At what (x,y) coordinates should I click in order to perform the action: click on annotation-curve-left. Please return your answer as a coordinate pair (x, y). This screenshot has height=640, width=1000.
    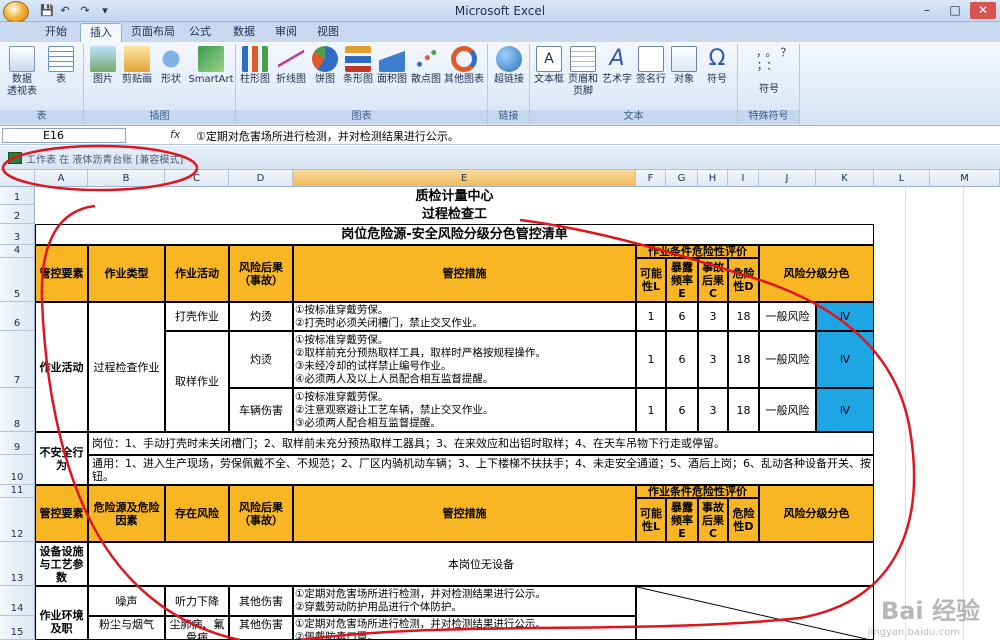
    Looking at the image, I should click on (140, 422).